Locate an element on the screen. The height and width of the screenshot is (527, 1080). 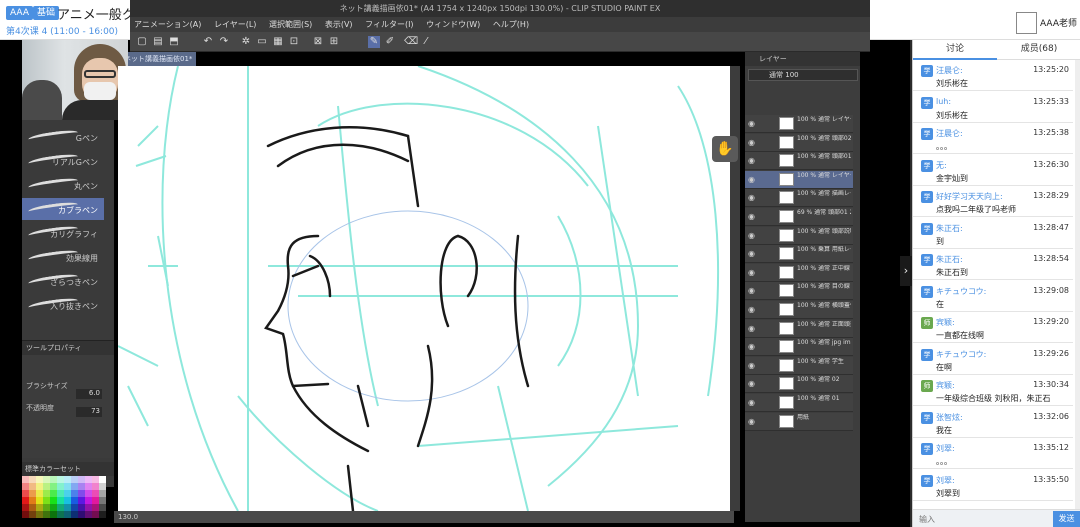
menu-filter: フィルター(I) is located at coordinates (389, 24).